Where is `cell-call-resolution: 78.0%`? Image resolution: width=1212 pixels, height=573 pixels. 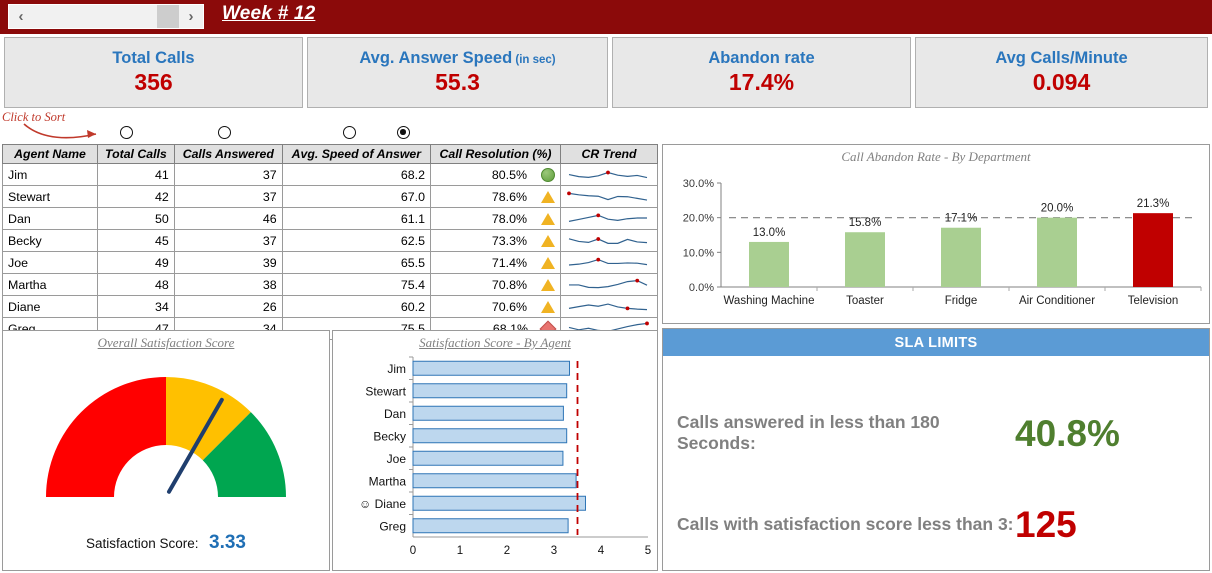
cell-call-resolution: 78.0% is located at coordinates (495, 218).